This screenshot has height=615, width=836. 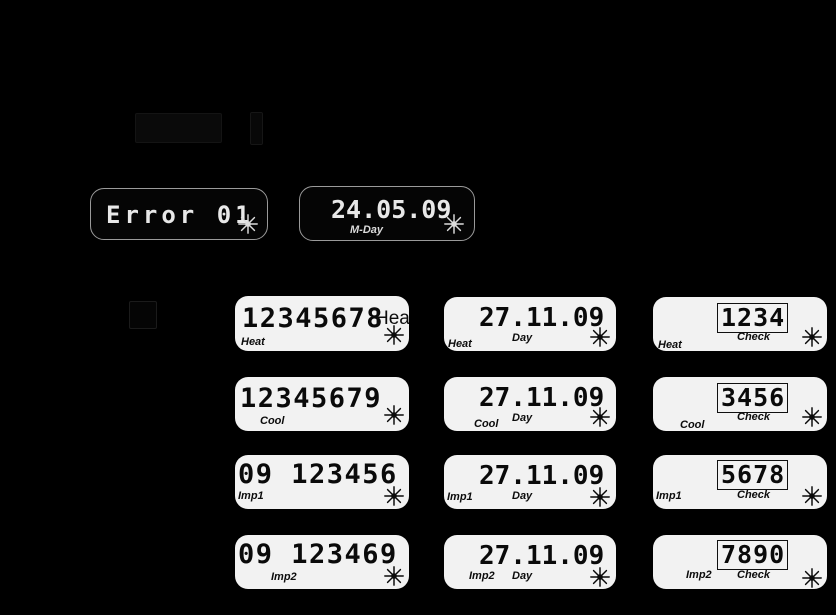 What do you see at coordinates (313, 318) in the screenshot?
I see `counter-value: 12345678` at bounding box center [313, 318].